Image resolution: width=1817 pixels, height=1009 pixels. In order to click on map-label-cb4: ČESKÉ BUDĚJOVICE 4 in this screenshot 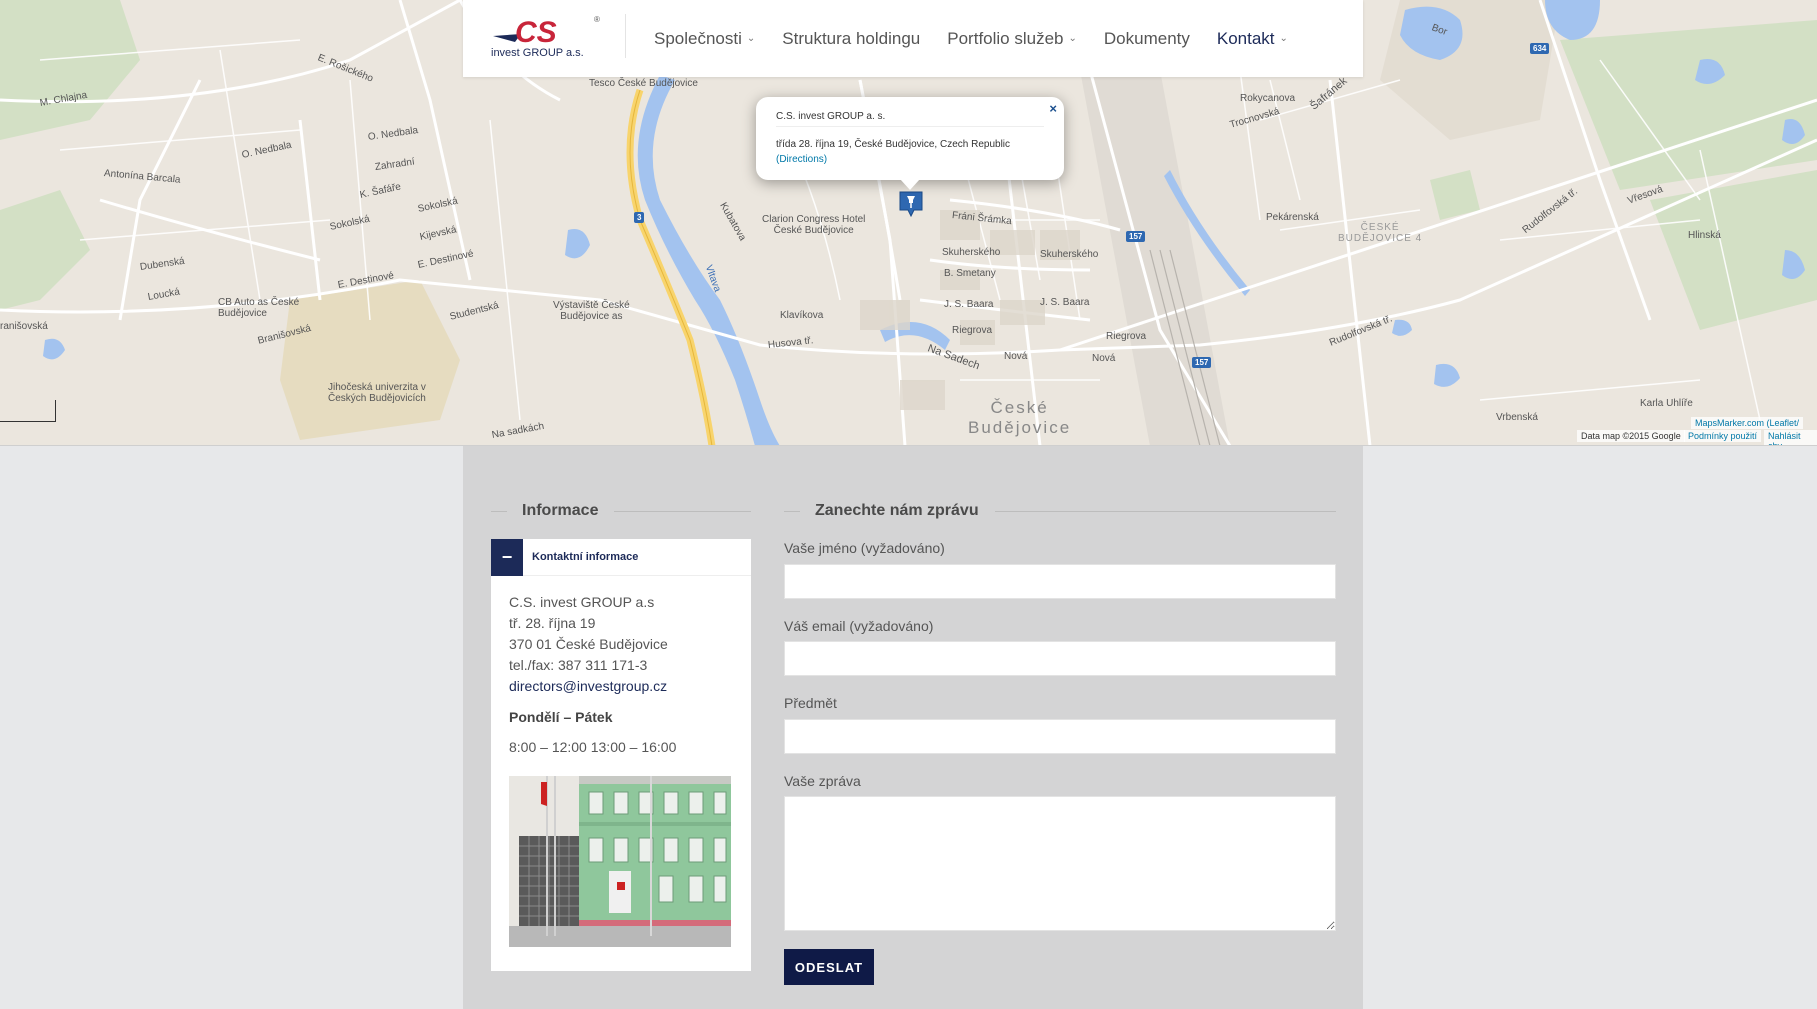, I will do `click(1380, 233)`.